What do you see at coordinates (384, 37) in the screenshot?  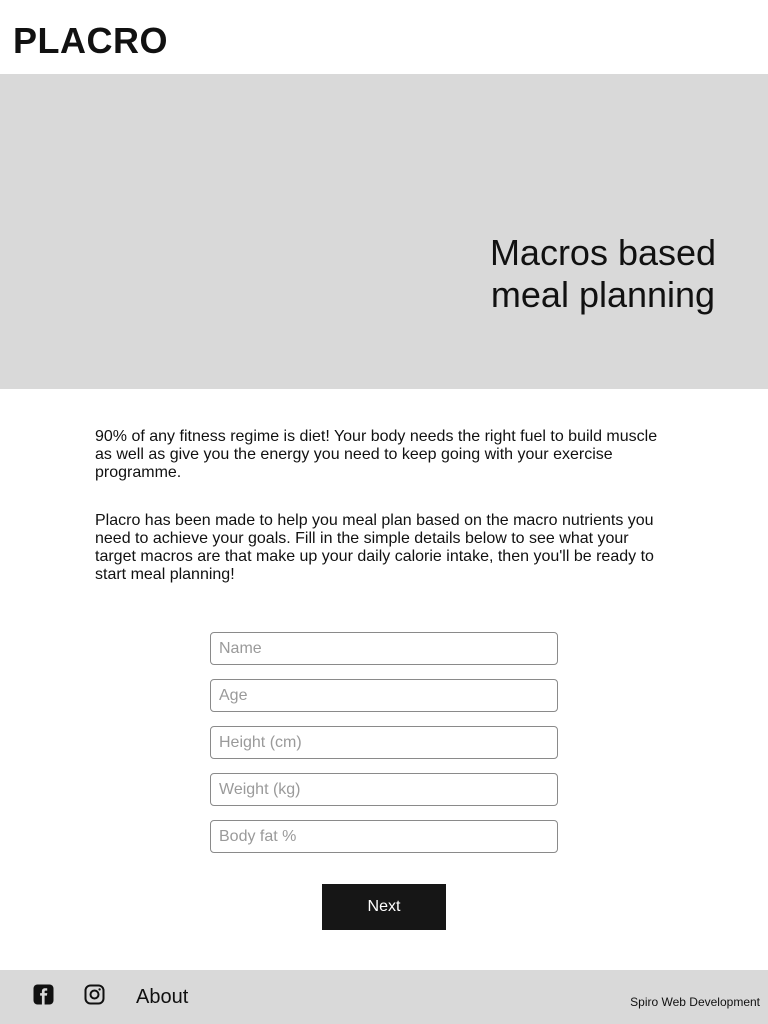 I see `header: PLACRO` at bounding box center [384, 37].